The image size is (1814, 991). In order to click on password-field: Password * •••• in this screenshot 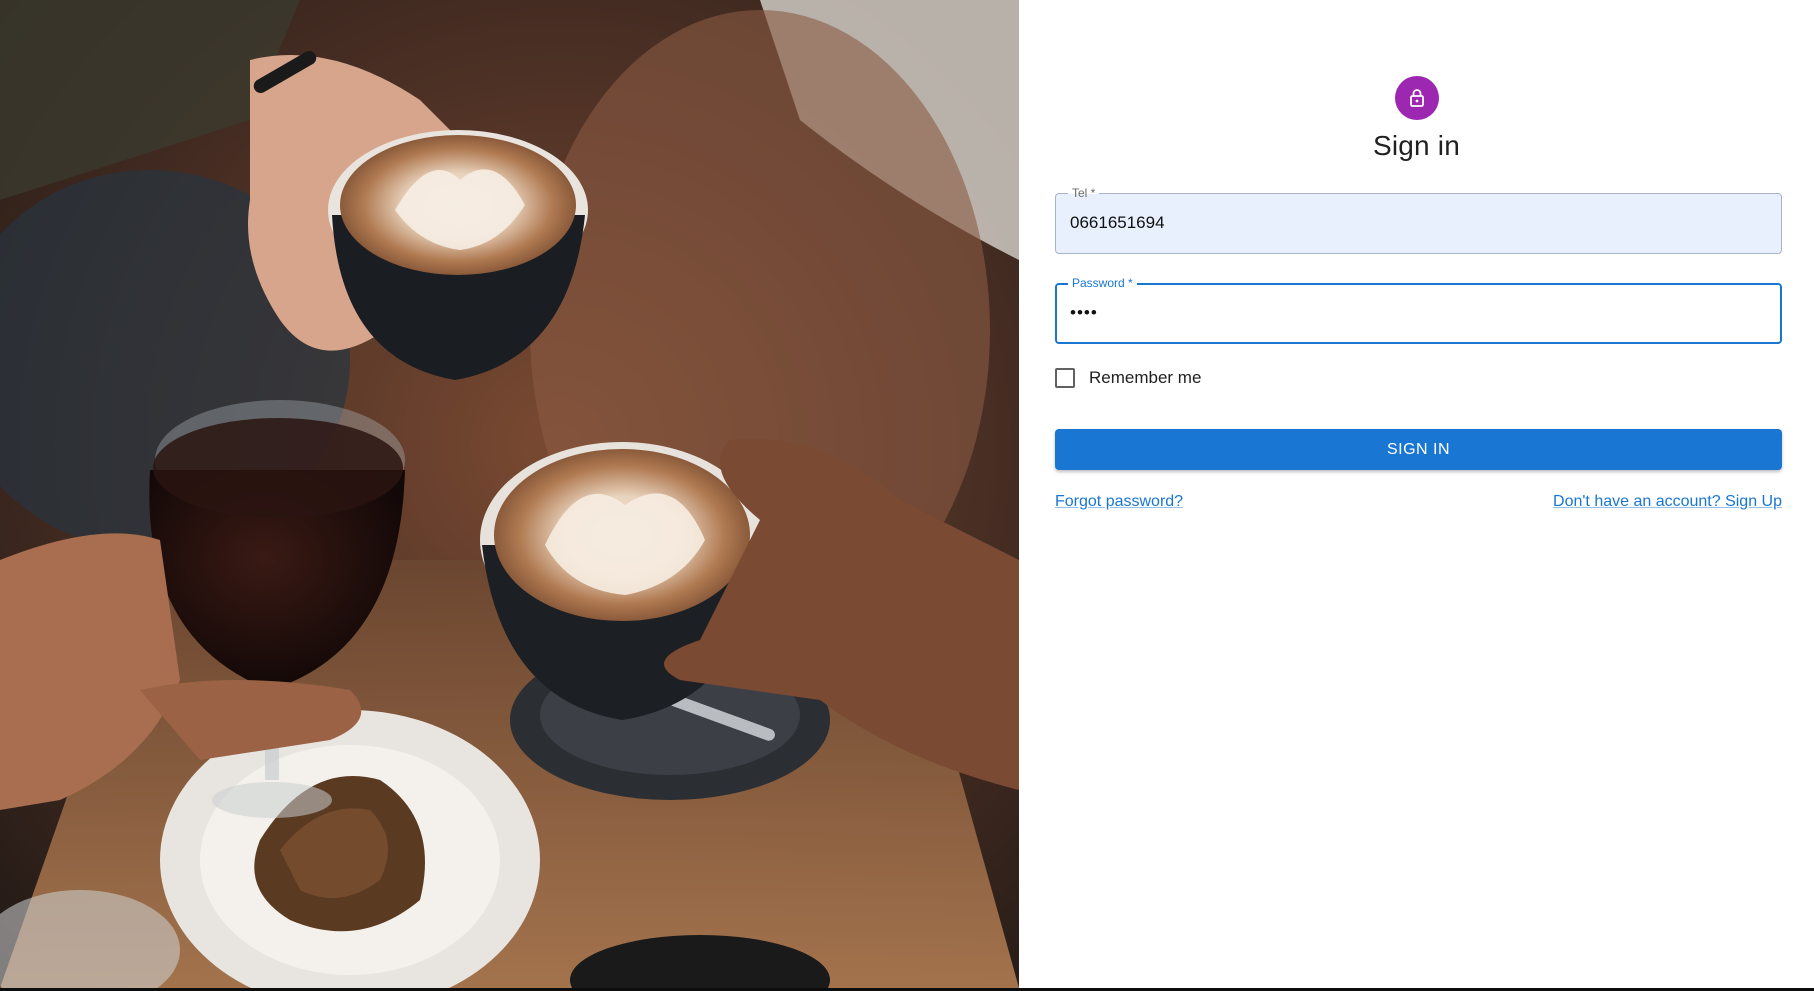, I will do `click(1418, 309)`.